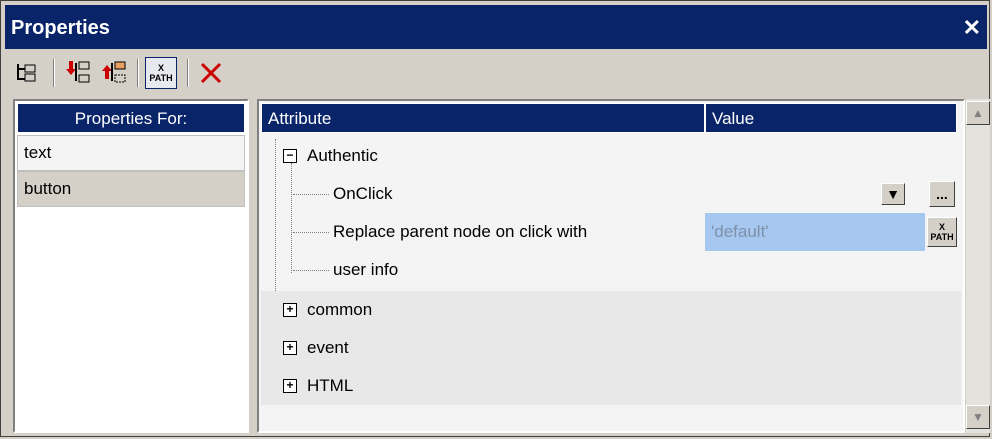 The width and height of the screenshot is (992, 439). What do you see at coordinates (211, 73) in the screenshot?
I see `delete-icon` at bounding box center [211, 73].